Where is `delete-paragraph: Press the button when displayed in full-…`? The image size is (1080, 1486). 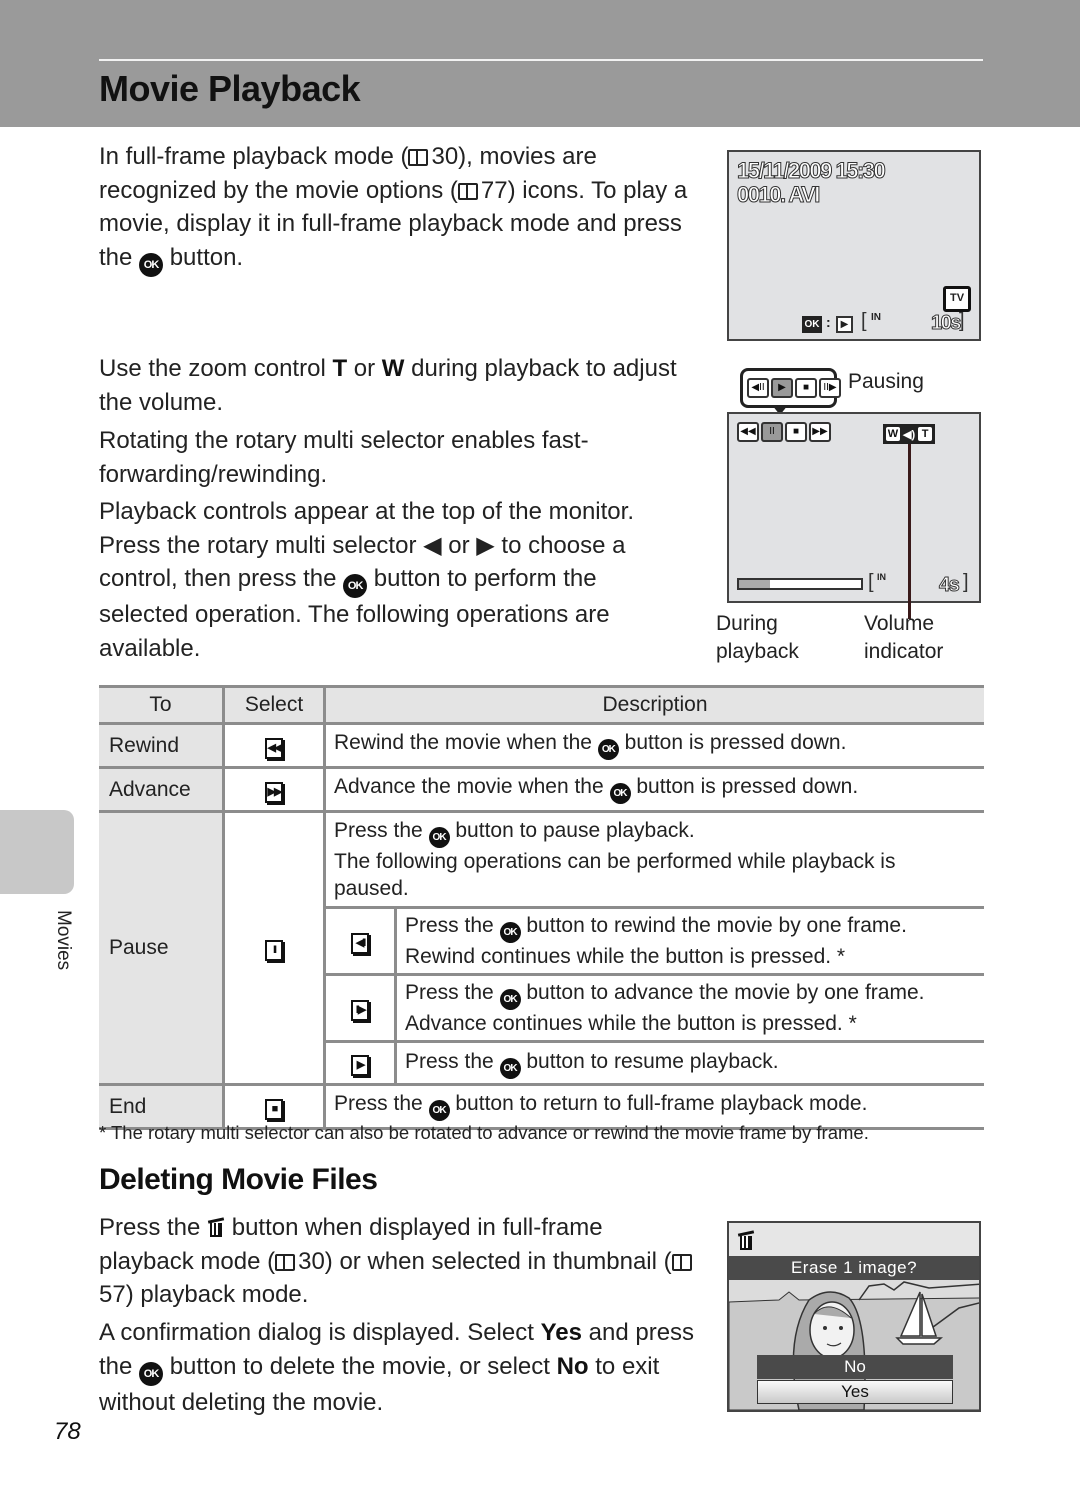
delete-paragraph: Press the button when displayed in full-… is located at coordinates (399, 1261).